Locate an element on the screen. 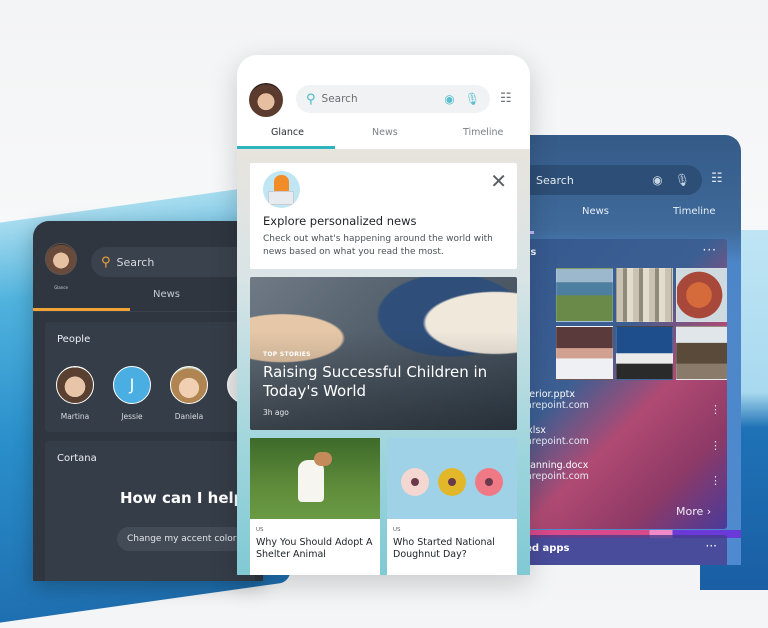 The height and width of the screenshot is (628, 768). story-card: US Why You Should Adopt A Shelter Animal is located at coordinates (315, 506).